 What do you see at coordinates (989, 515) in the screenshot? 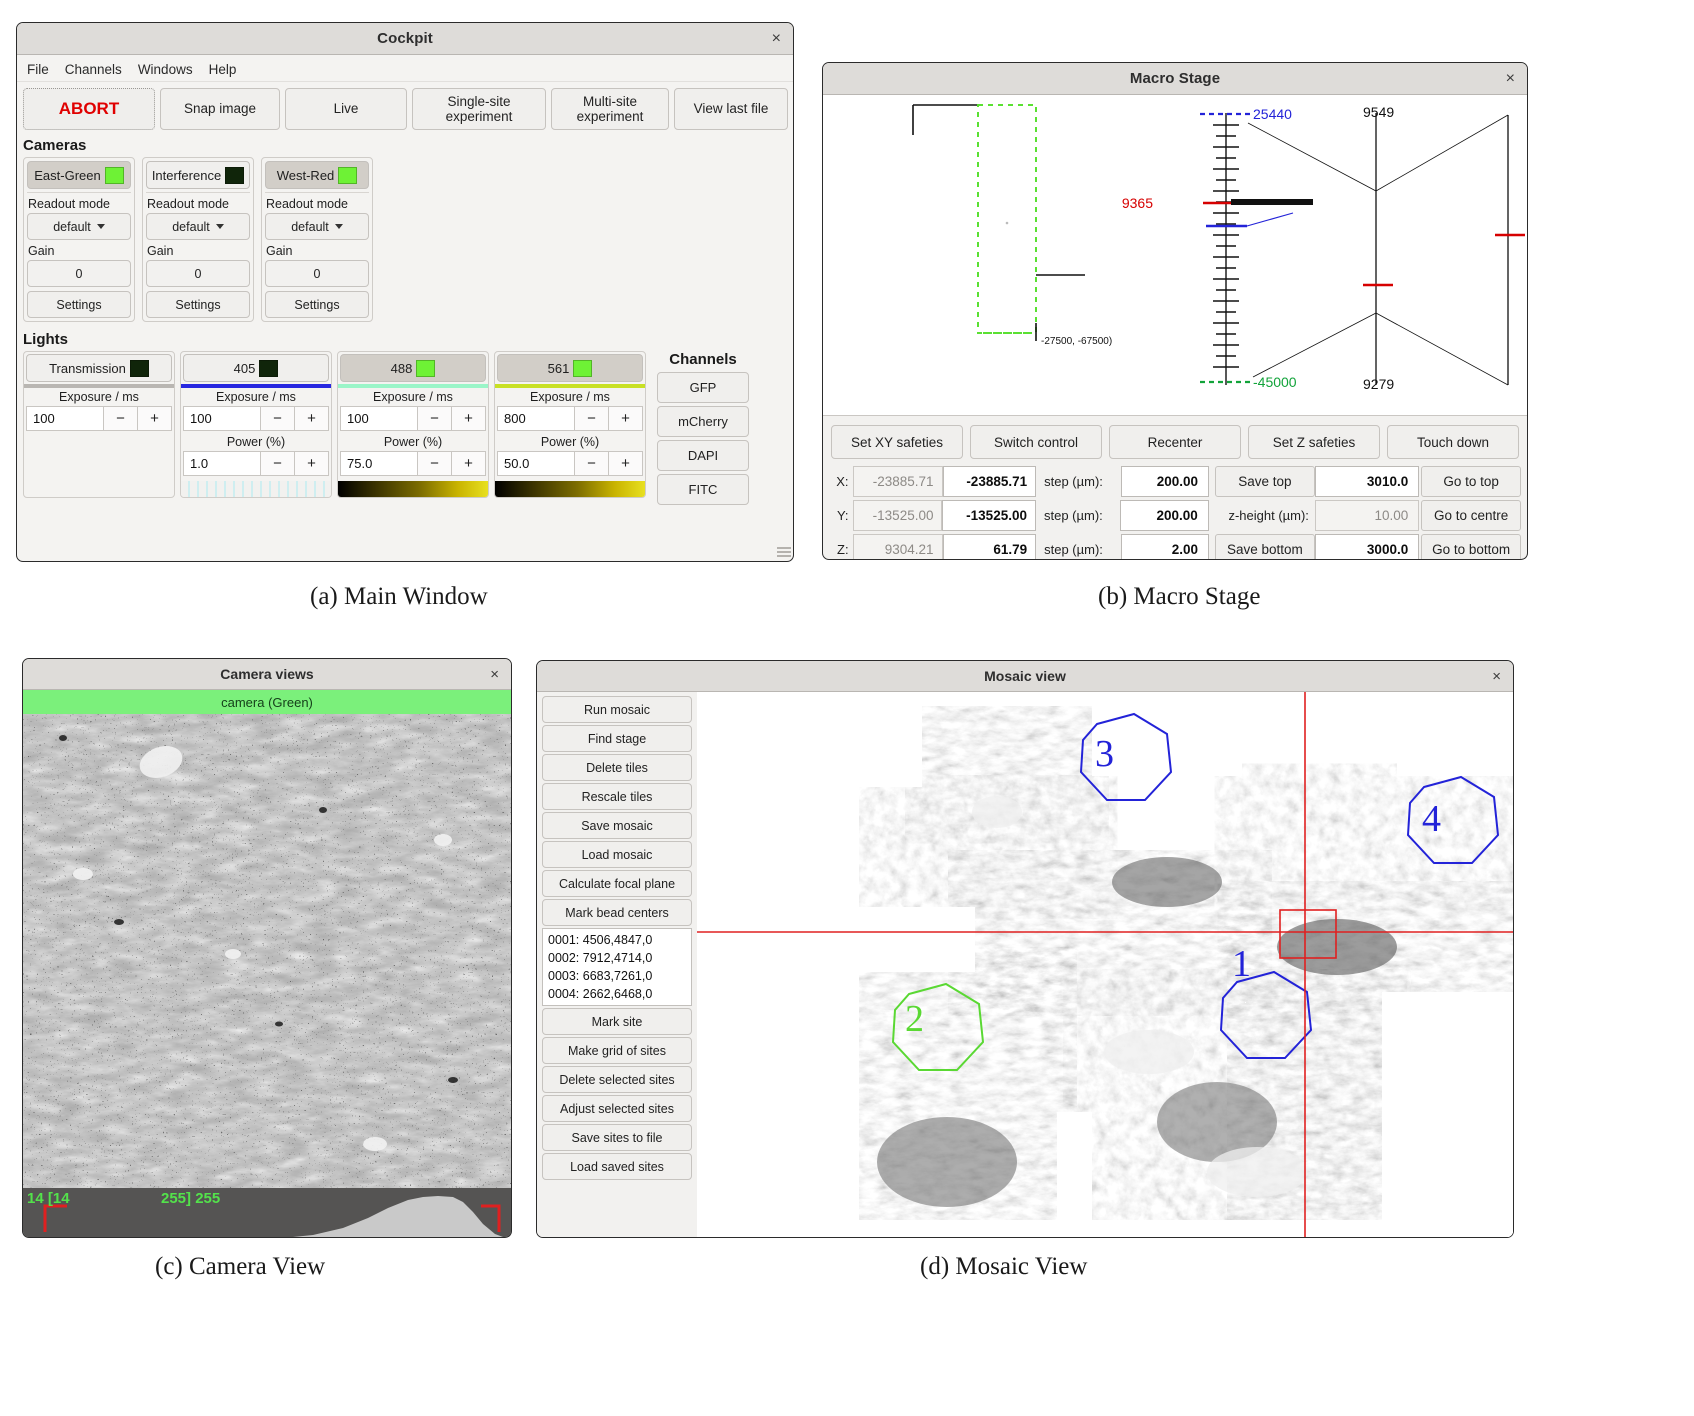
I see `macro-position-input: -13525.00` at bounding box center [989, 515].